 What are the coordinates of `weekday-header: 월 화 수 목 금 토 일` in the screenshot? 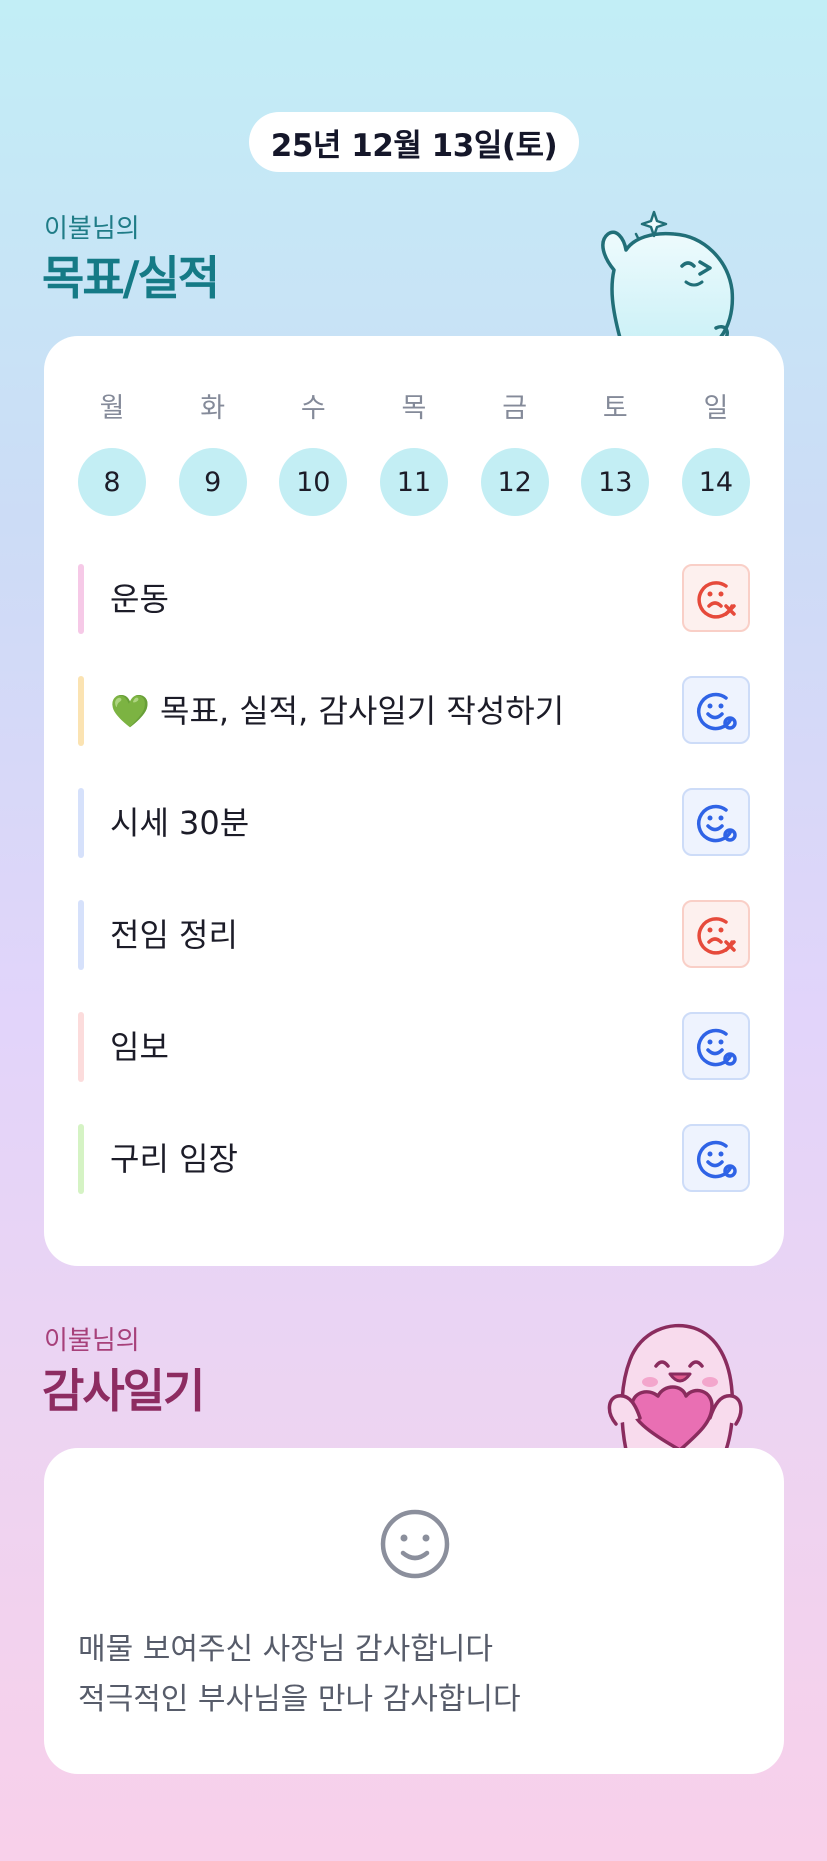 It's located at (414, 405).